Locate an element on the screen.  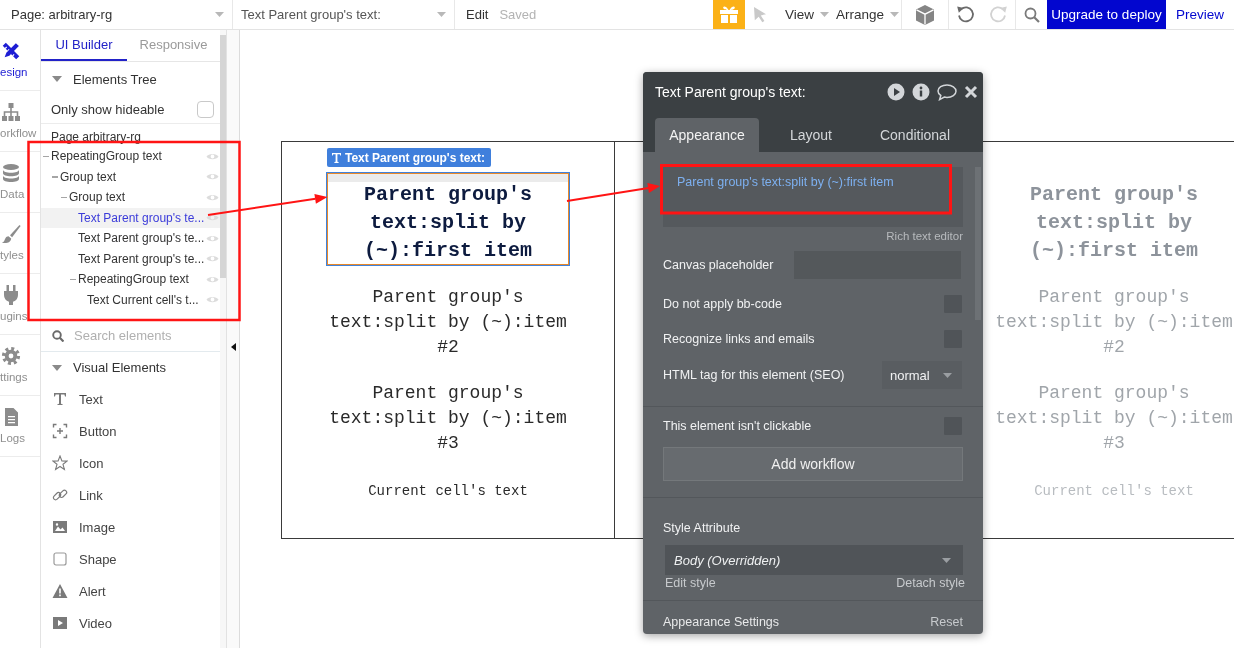
edit-menu: Edit is located at coordinates (477, 14).